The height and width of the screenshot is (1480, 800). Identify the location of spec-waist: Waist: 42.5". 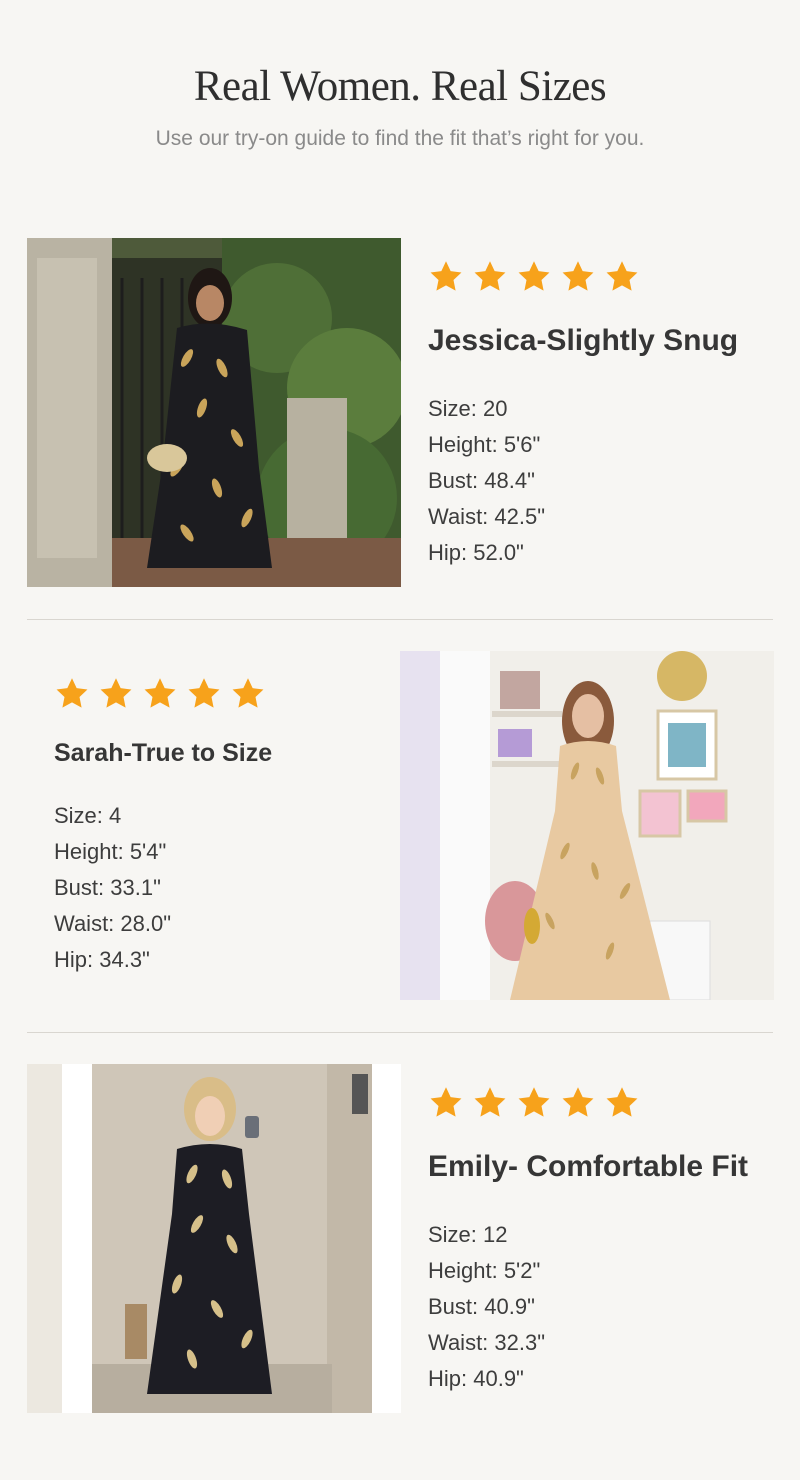
(487, 516).